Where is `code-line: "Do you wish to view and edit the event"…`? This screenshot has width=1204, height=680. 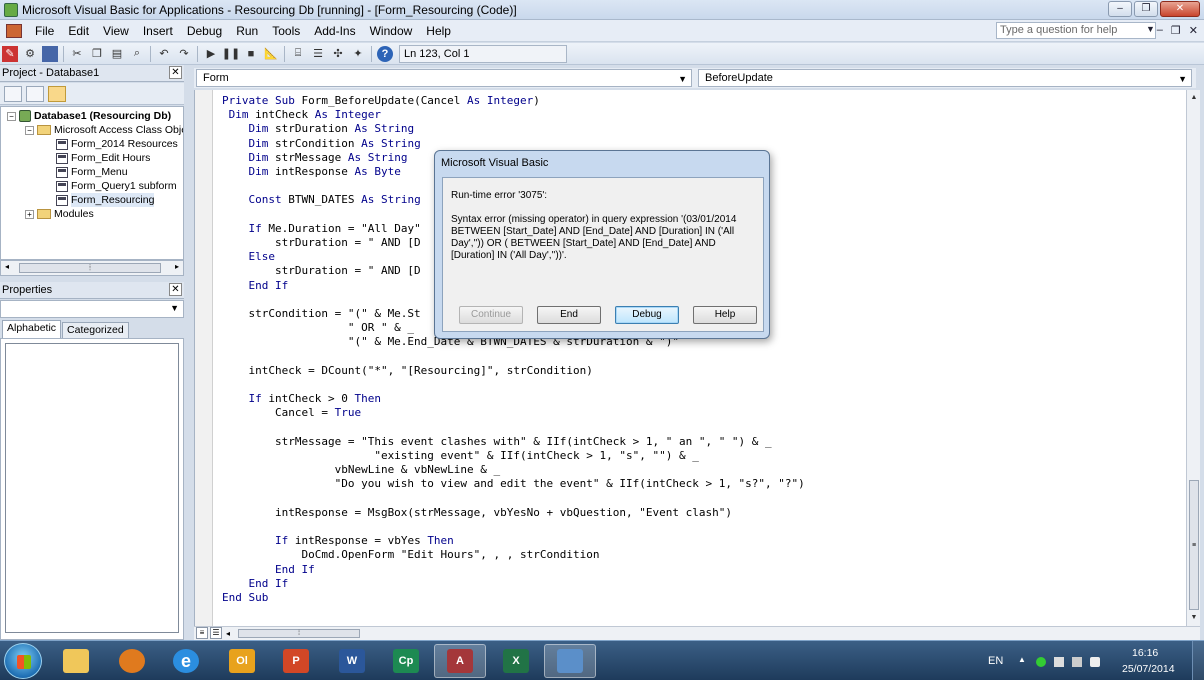
code-line: "Do you wish to view and edit the event"… is located at coordinates (513, 484).